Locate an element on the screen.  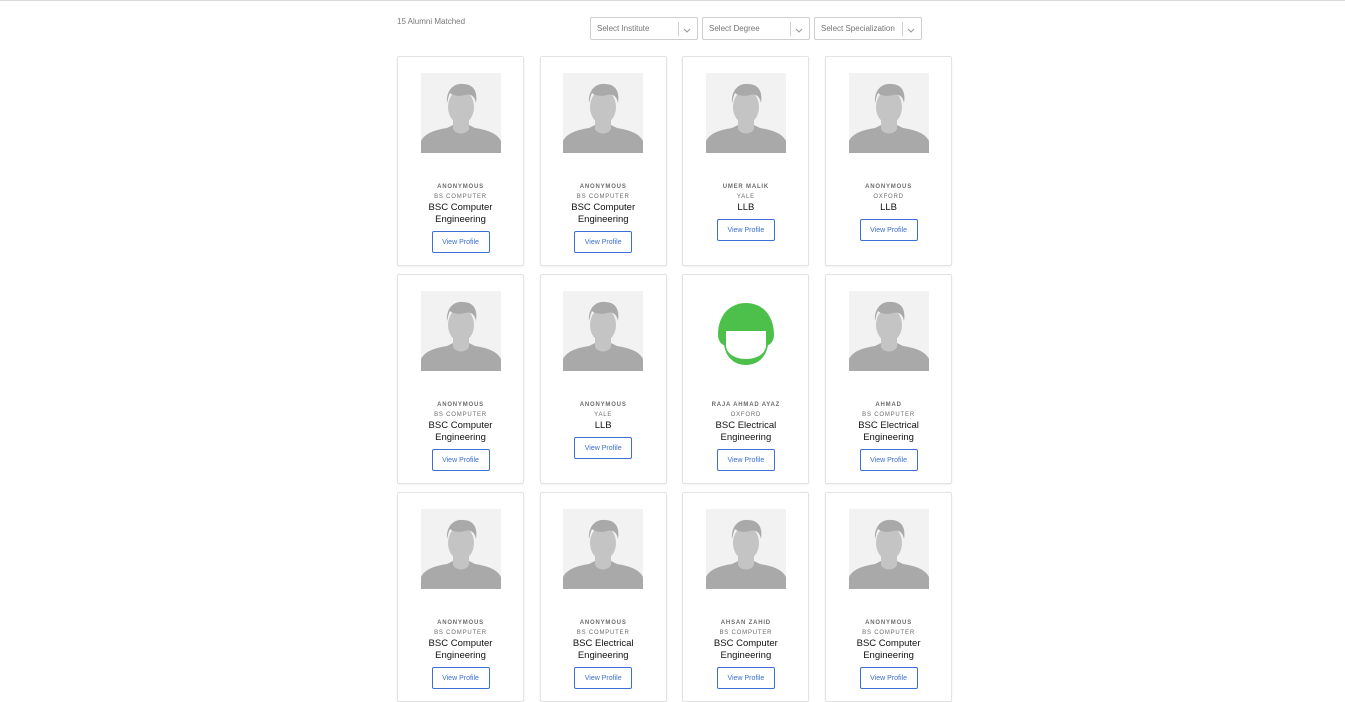
specialization-select-placeholder: Select Specialization is located at coordinates (858, 28).